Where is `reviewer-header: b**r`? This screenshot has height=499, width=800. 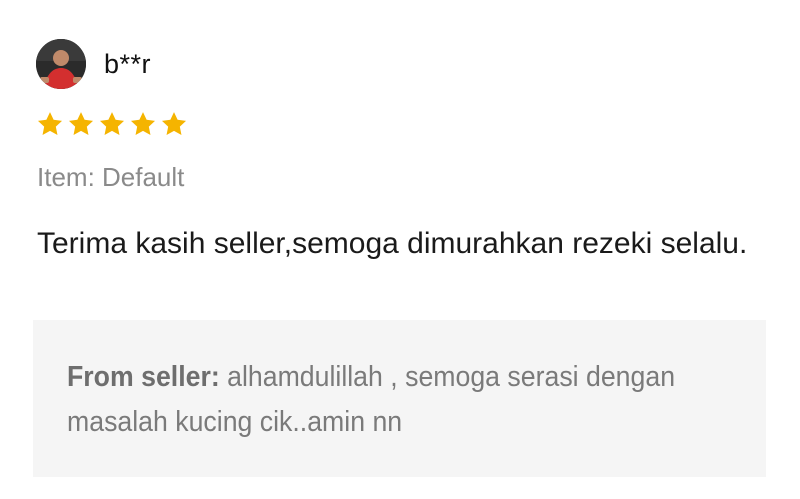
reviewer-header: b**r is located at coordinates (93, 64).